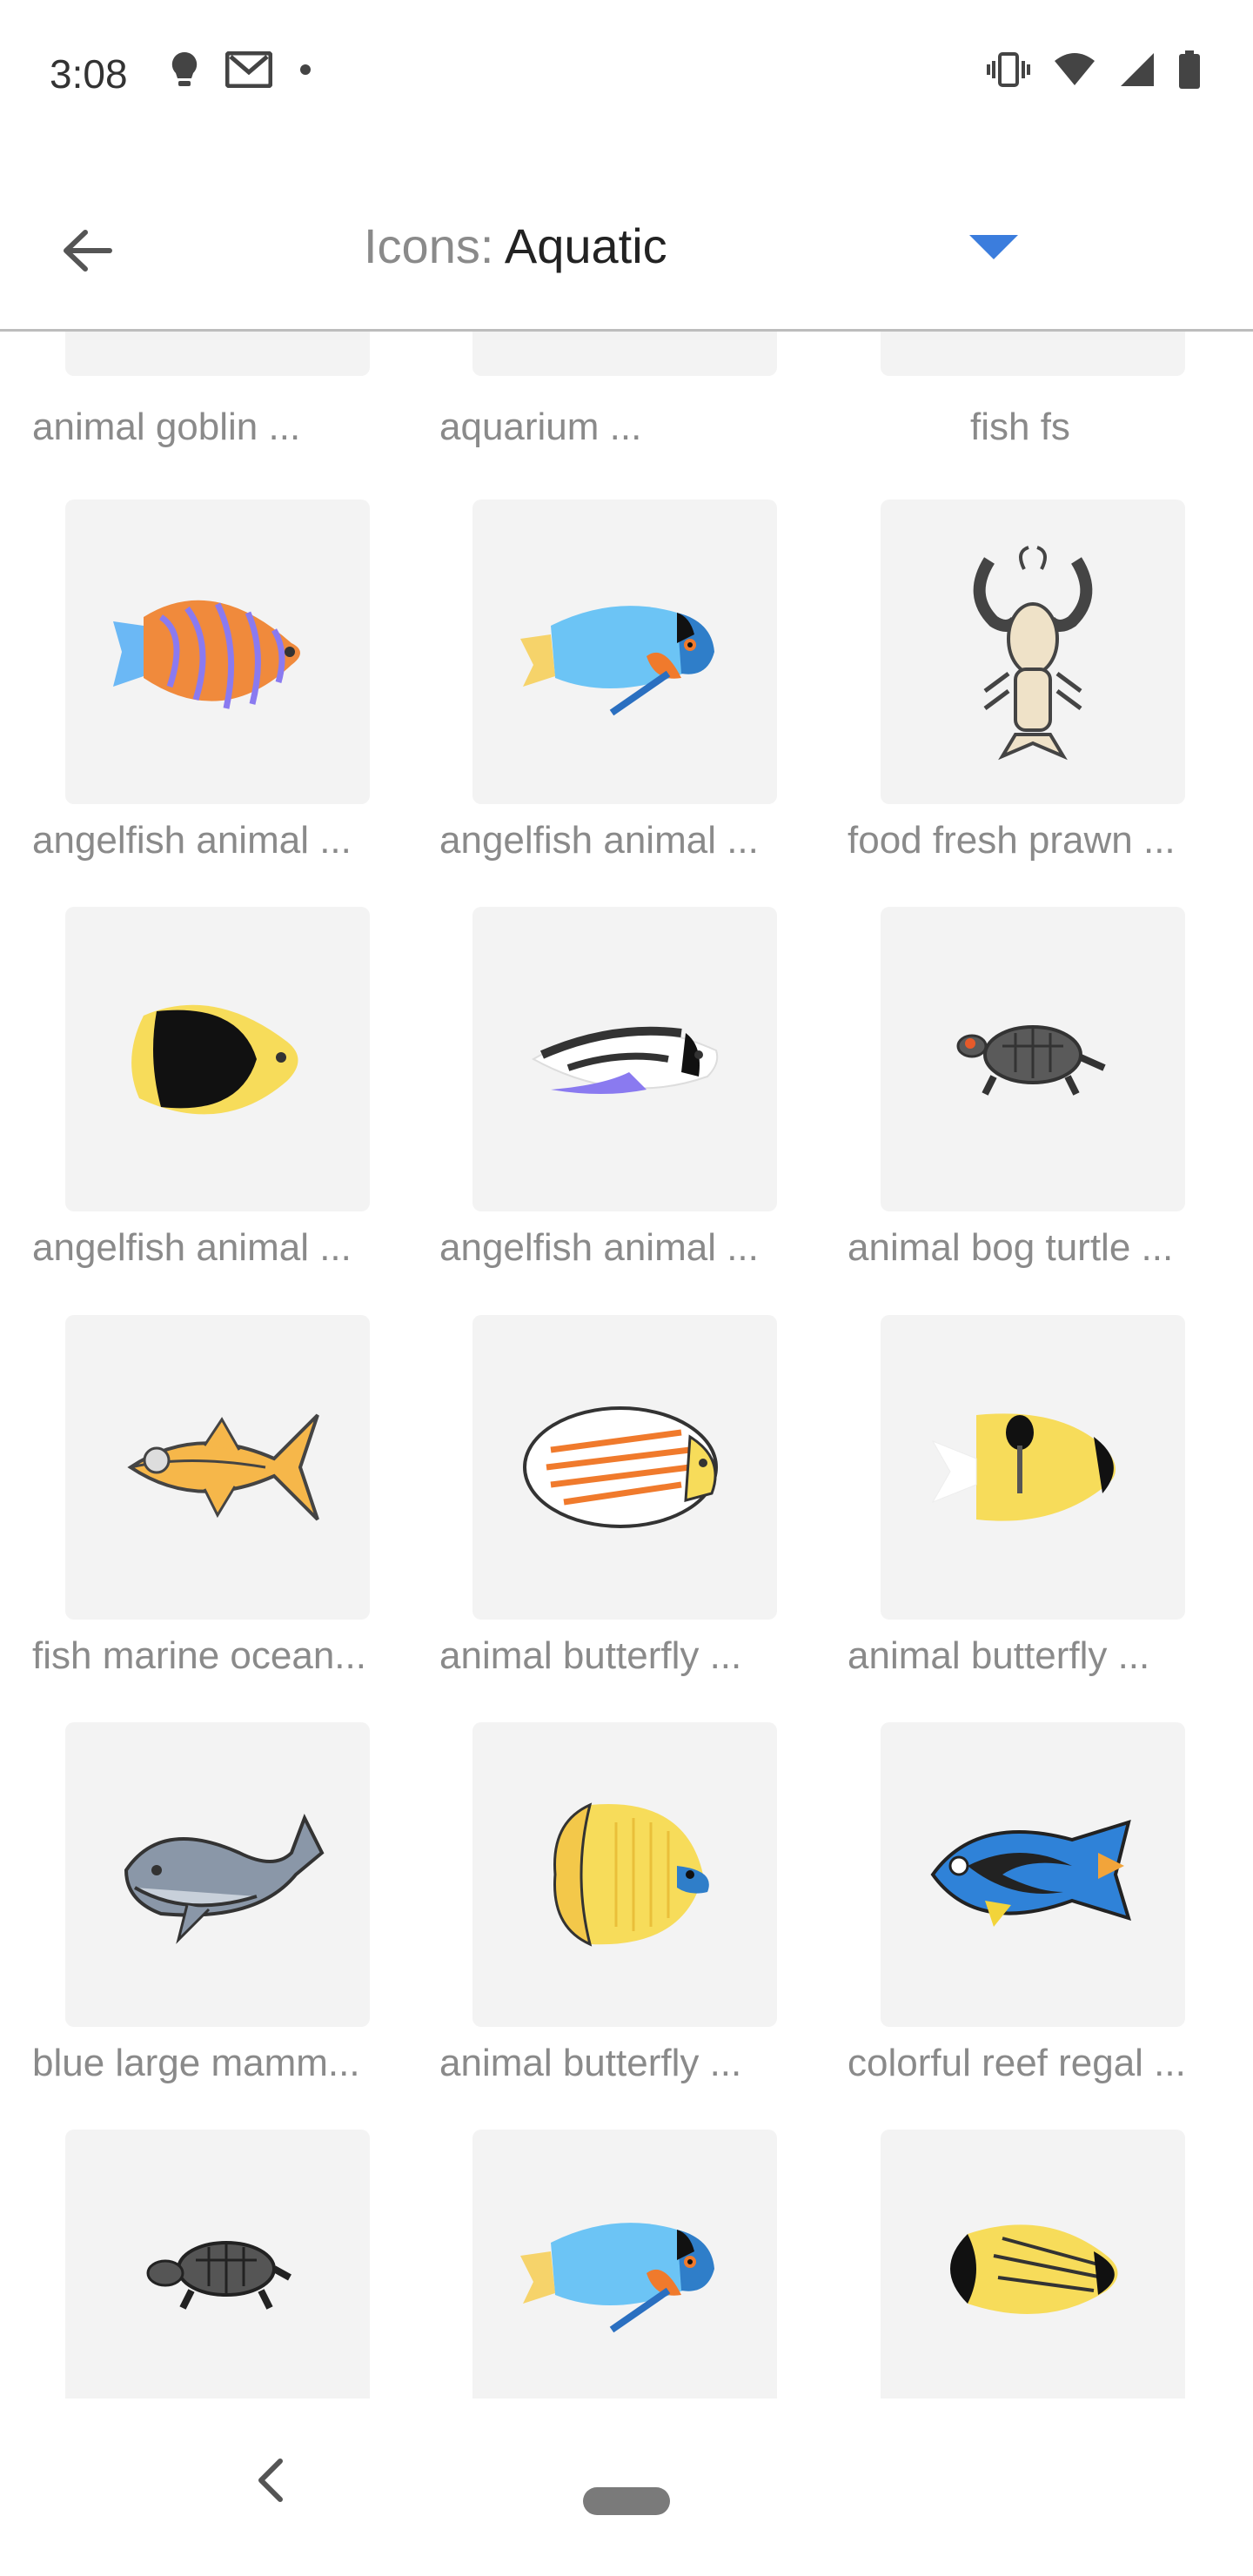 The image size is (1253, 2576). What do you see at coordinates (626, 74) in the screenshot?
I see `status-bar: 3:08` at bounding box center [626, 74].